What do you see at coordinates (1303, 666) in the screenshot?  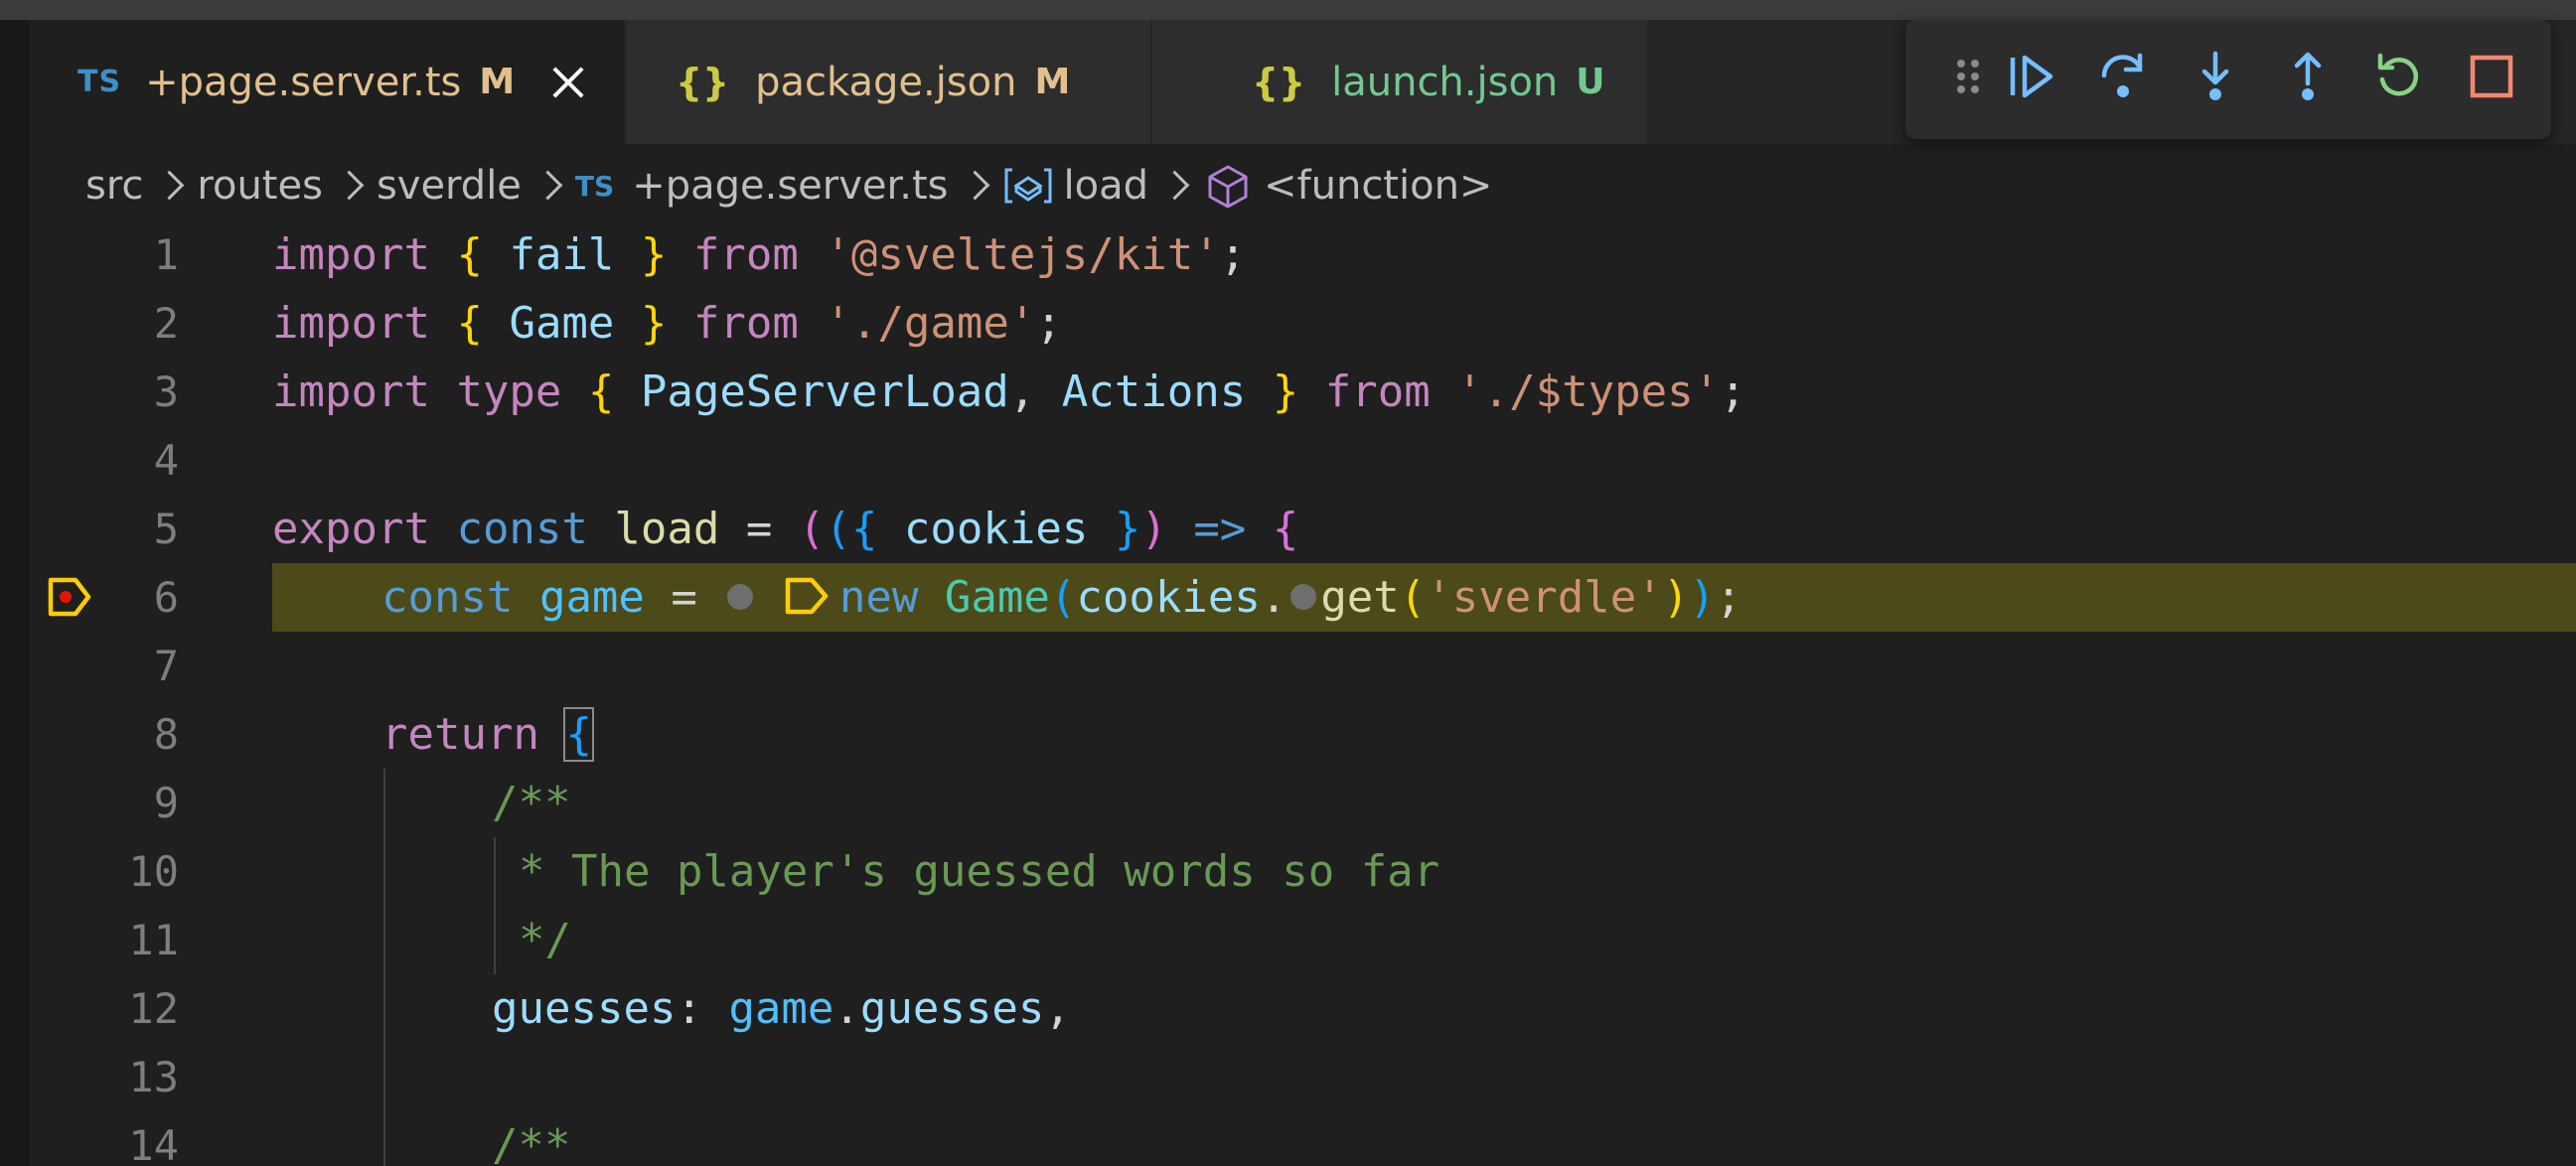 I see `code-line: 7` at bounding box center [1303, 666].